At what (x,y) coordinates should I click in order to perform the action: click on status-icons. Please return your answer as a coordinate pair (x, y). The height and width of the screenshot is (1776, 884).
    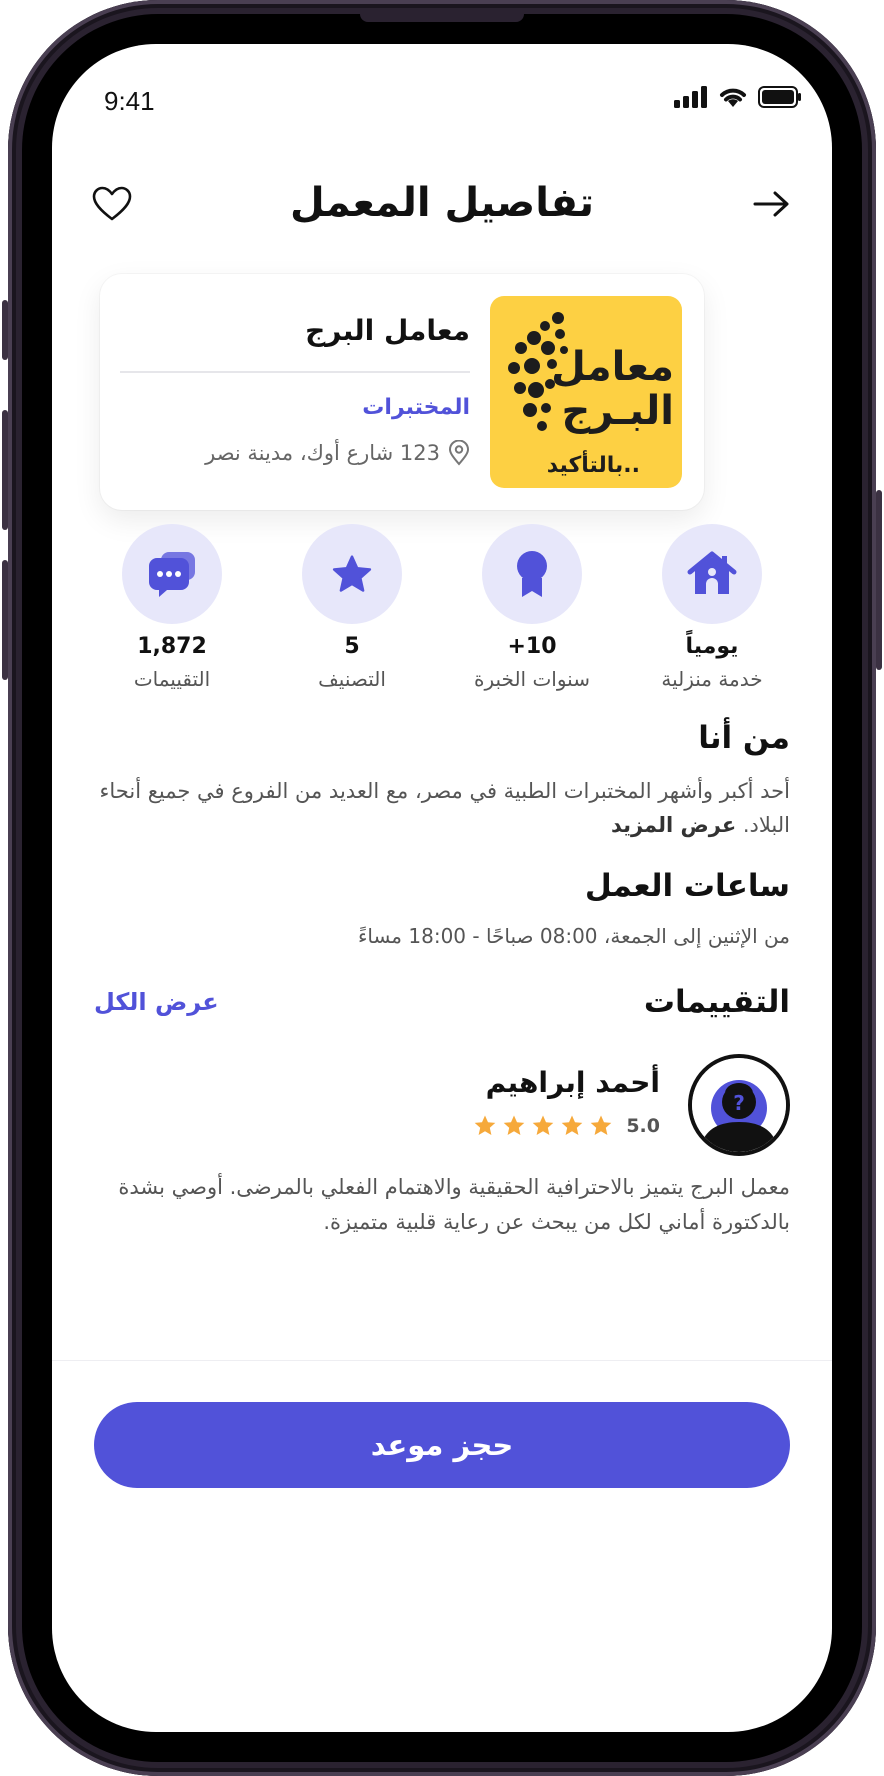
    Looking at the image, I should click on (738, 97).